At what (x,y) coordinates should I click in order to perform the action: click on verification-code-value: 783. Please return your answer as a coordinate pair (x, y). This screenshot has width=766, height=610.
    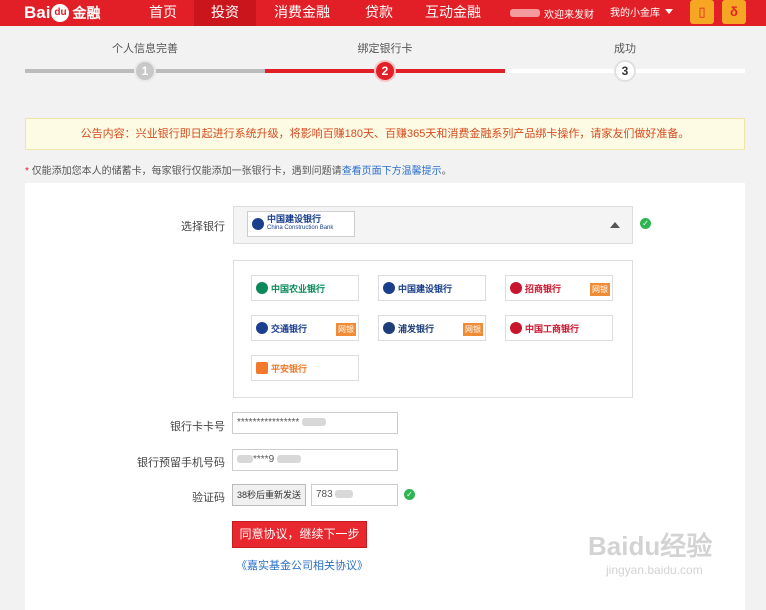
    Looking at the image, I should click on (324, 494).